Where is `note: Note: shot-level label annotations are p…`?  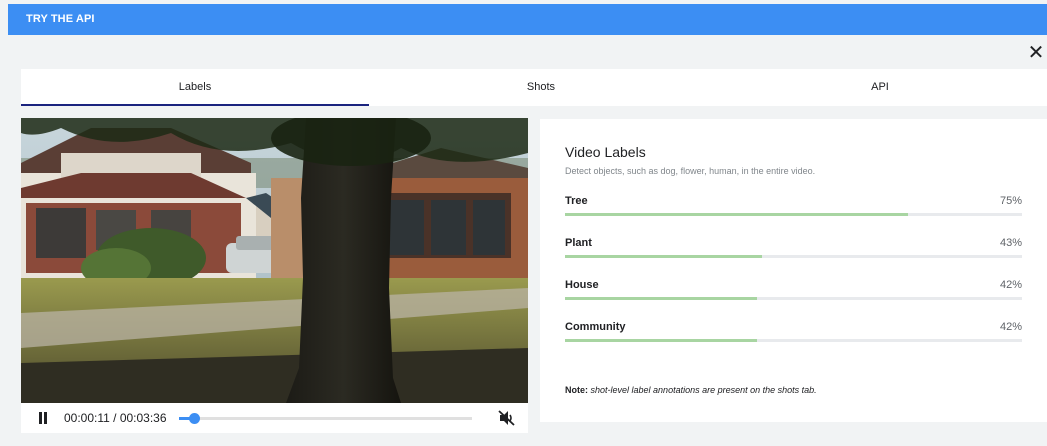
note: Note: shot-level label annotations are p… is located at coordinates (691, 390).